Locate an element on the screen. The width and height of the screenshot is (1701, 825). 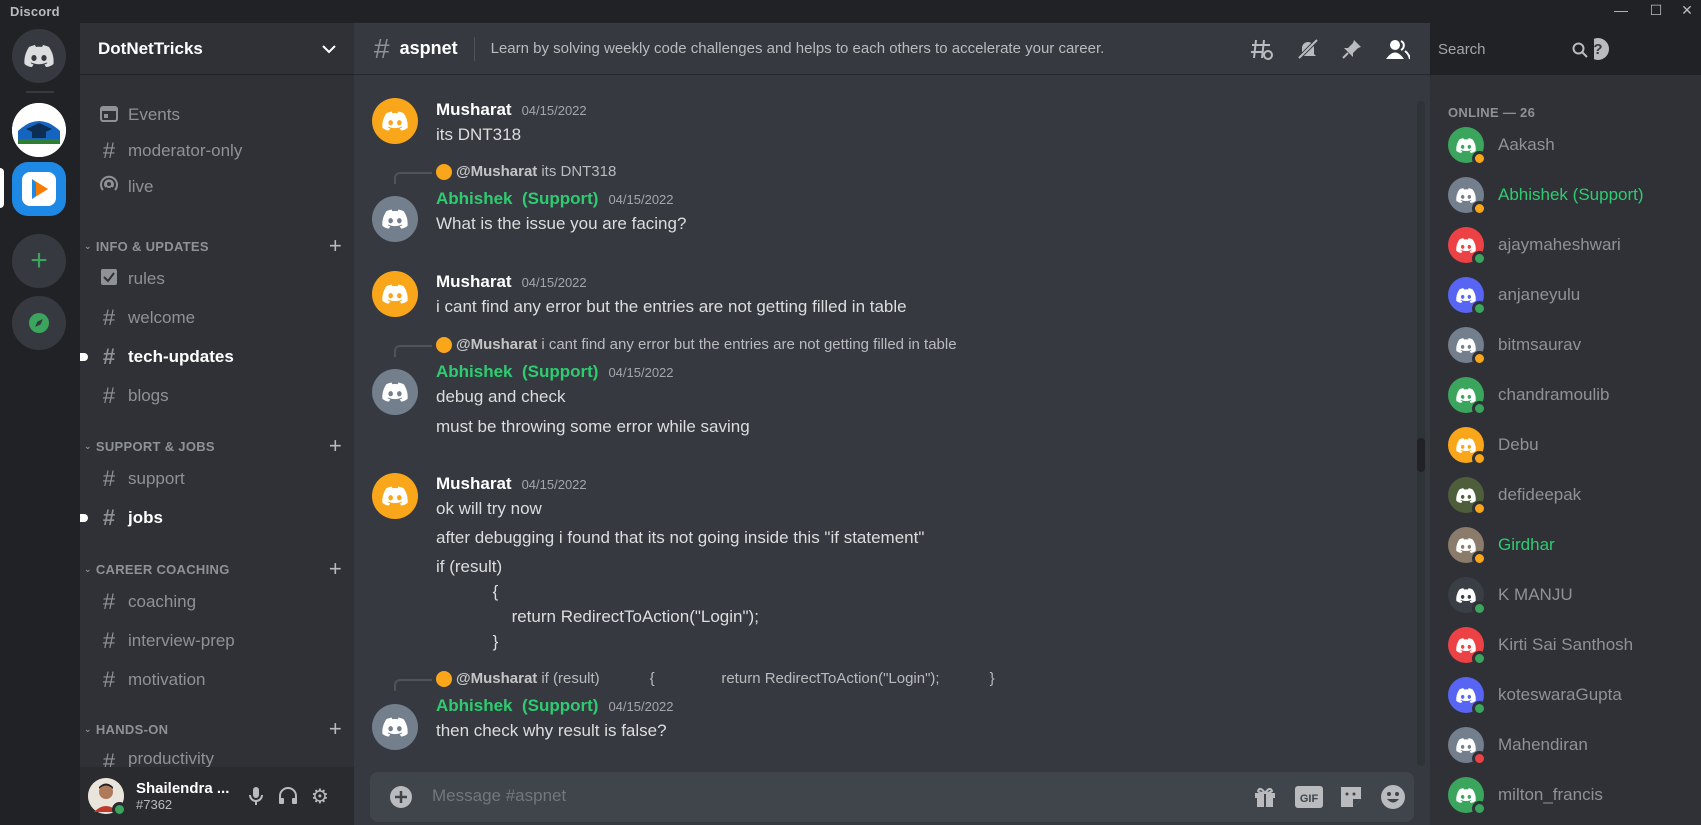
home-button is located at coordinates (39, 56).